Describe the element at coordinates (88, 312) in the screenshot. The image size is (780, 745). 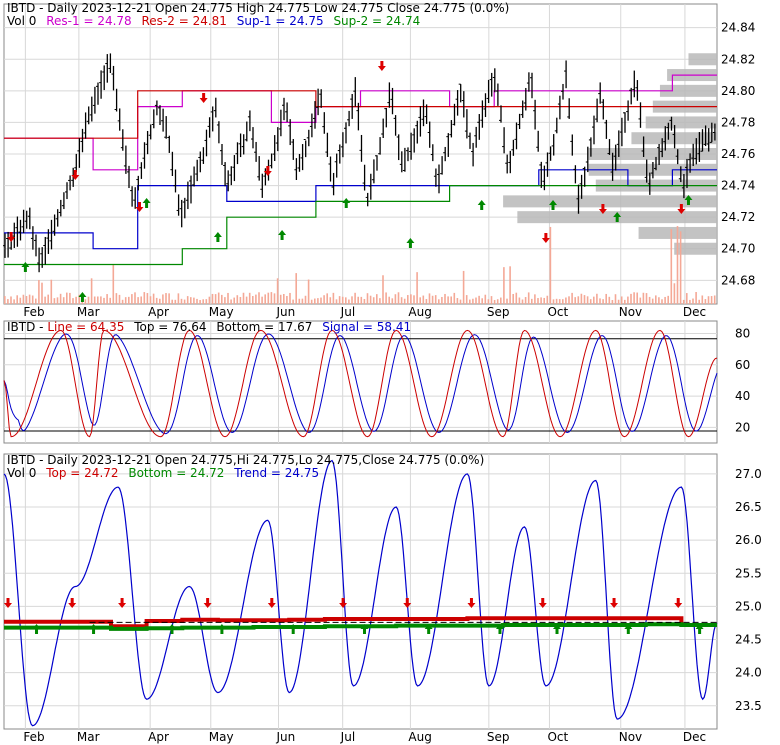
I see `price-month-label: Mar` at that location.